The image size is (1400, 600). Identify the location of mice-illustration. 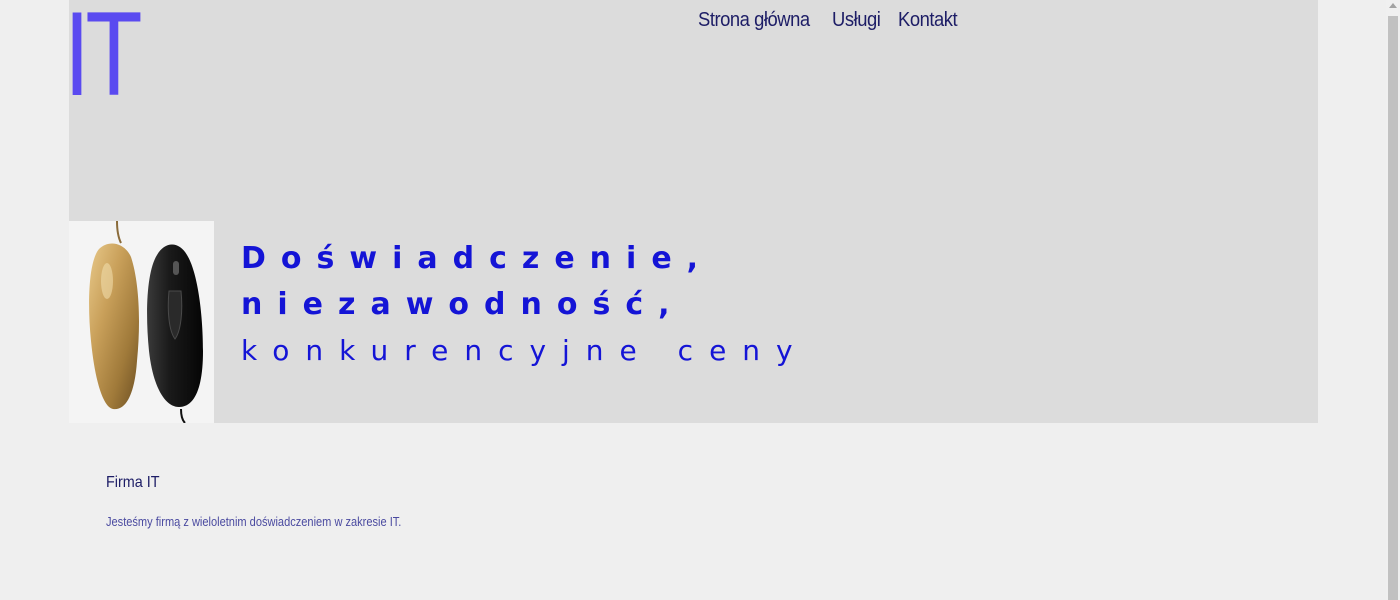
(141, 322).